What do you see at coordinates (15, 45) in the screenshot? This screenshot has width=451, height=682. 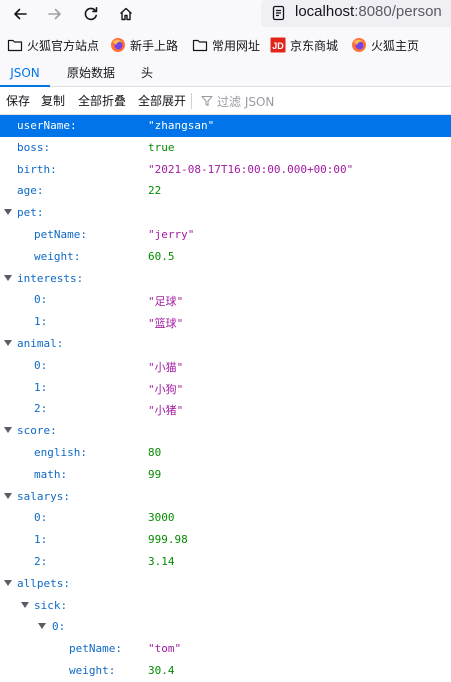 I see `folder-icon` at bounding box center [15, 45].